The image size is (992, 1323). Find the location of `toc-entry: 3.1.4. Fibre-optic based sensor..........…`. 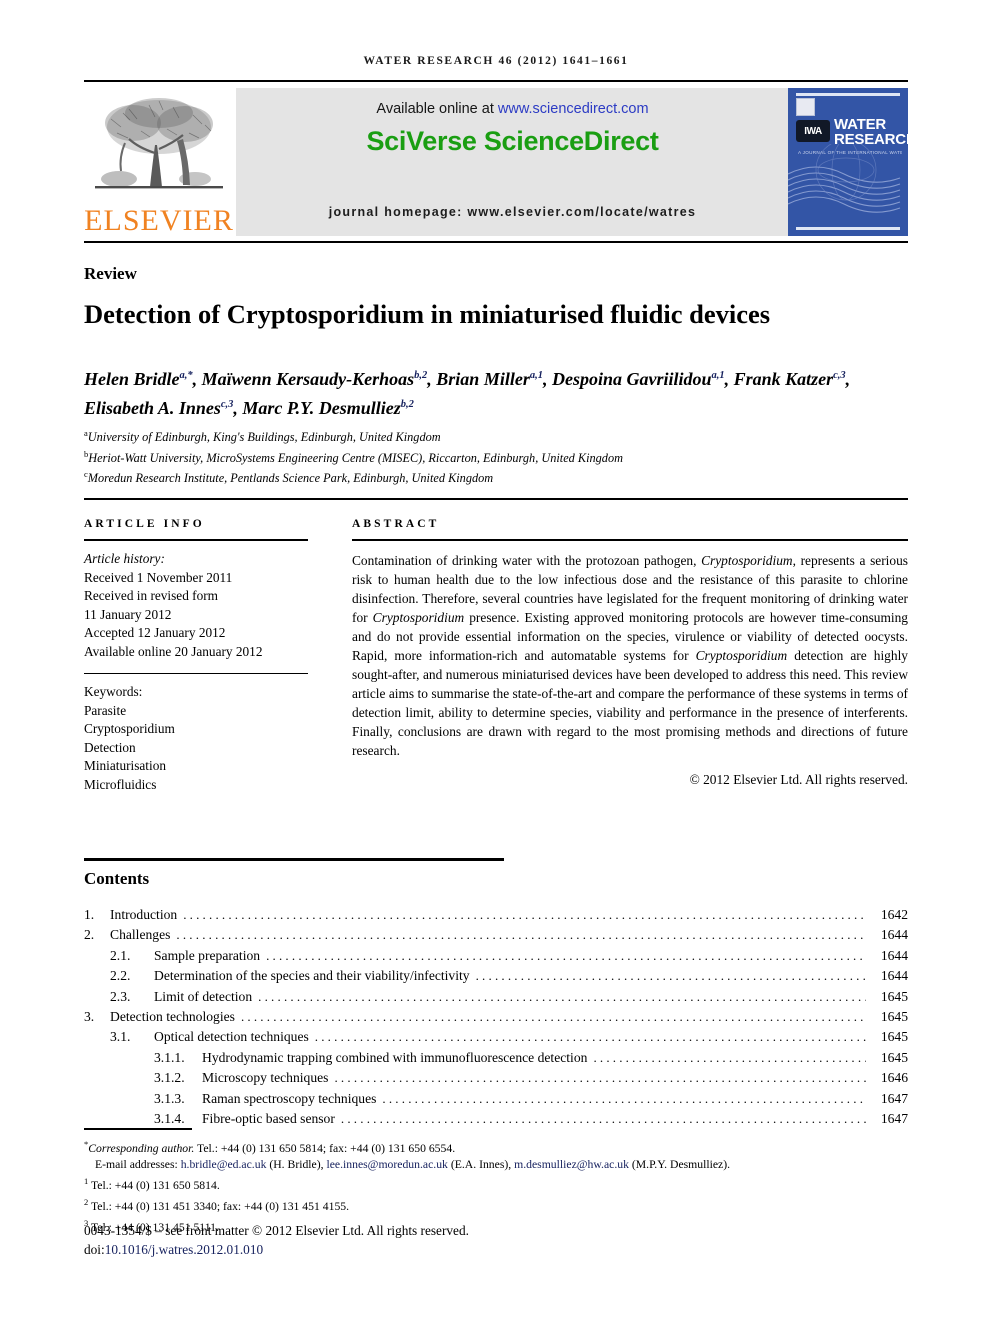

toc-entry: 3.1.4. Fibre-optic based sensor..........… is located at coordinates (496, 1119).